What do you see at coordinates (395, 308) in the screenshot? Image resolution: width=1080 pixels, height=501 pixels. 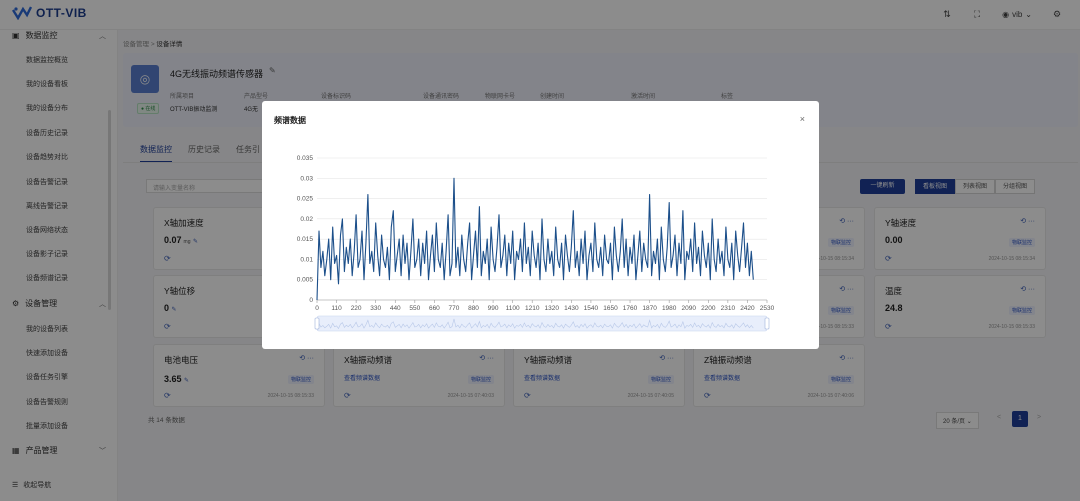 I see `x-tick-label: 440` at bounding box center [395, 308].